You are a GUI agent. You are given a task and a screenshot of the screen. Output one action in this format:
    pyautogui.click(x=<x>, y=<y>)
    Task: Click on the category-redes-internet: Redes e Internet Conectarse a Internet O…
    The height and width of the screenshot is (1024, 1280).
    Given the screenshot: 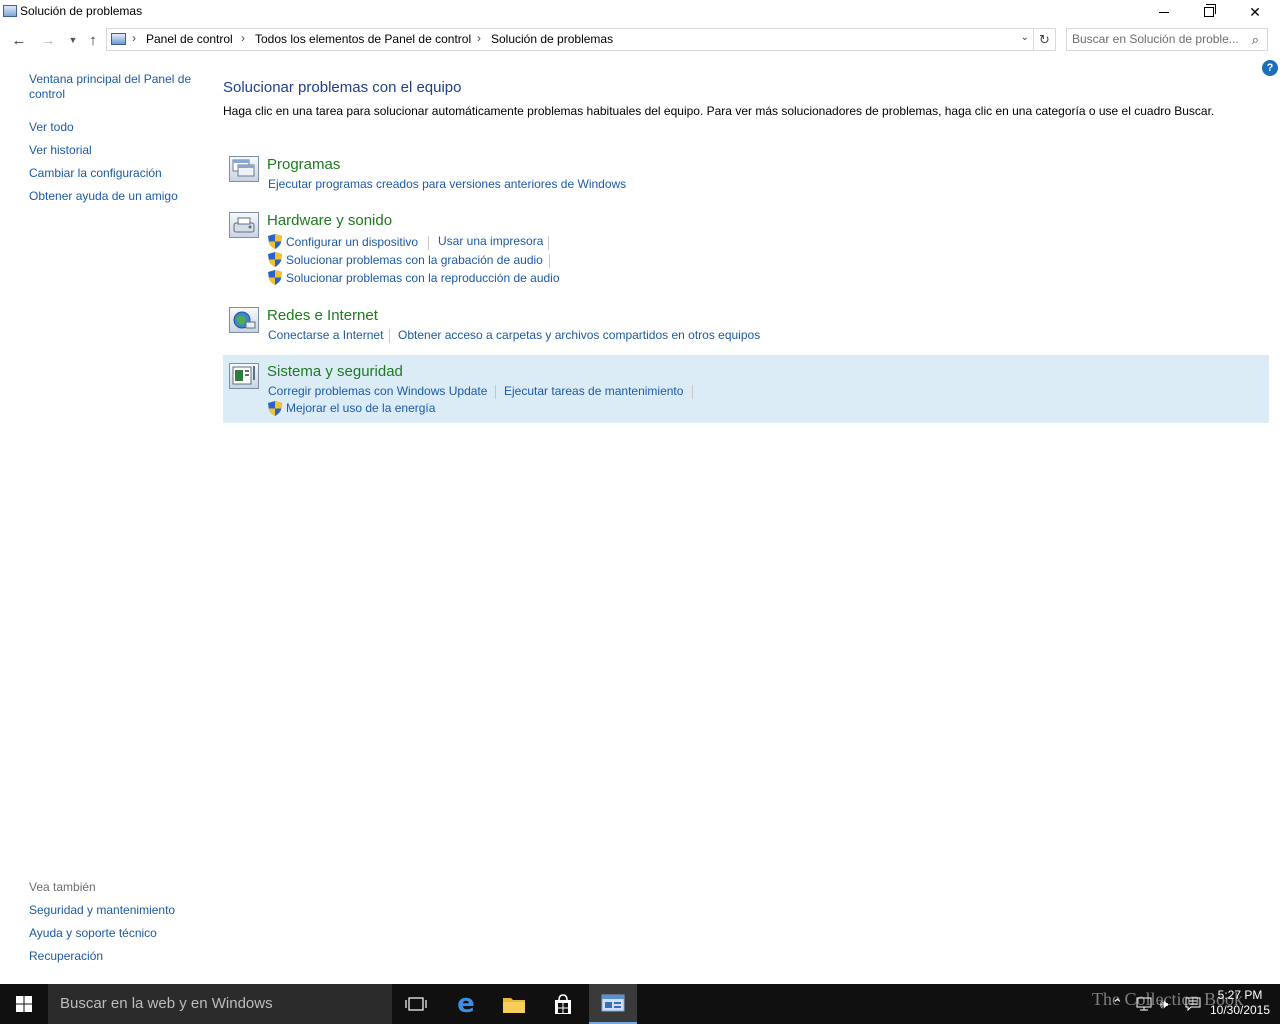 What is the action you would take?
    pyautogui.click(x=746, y=327)
    